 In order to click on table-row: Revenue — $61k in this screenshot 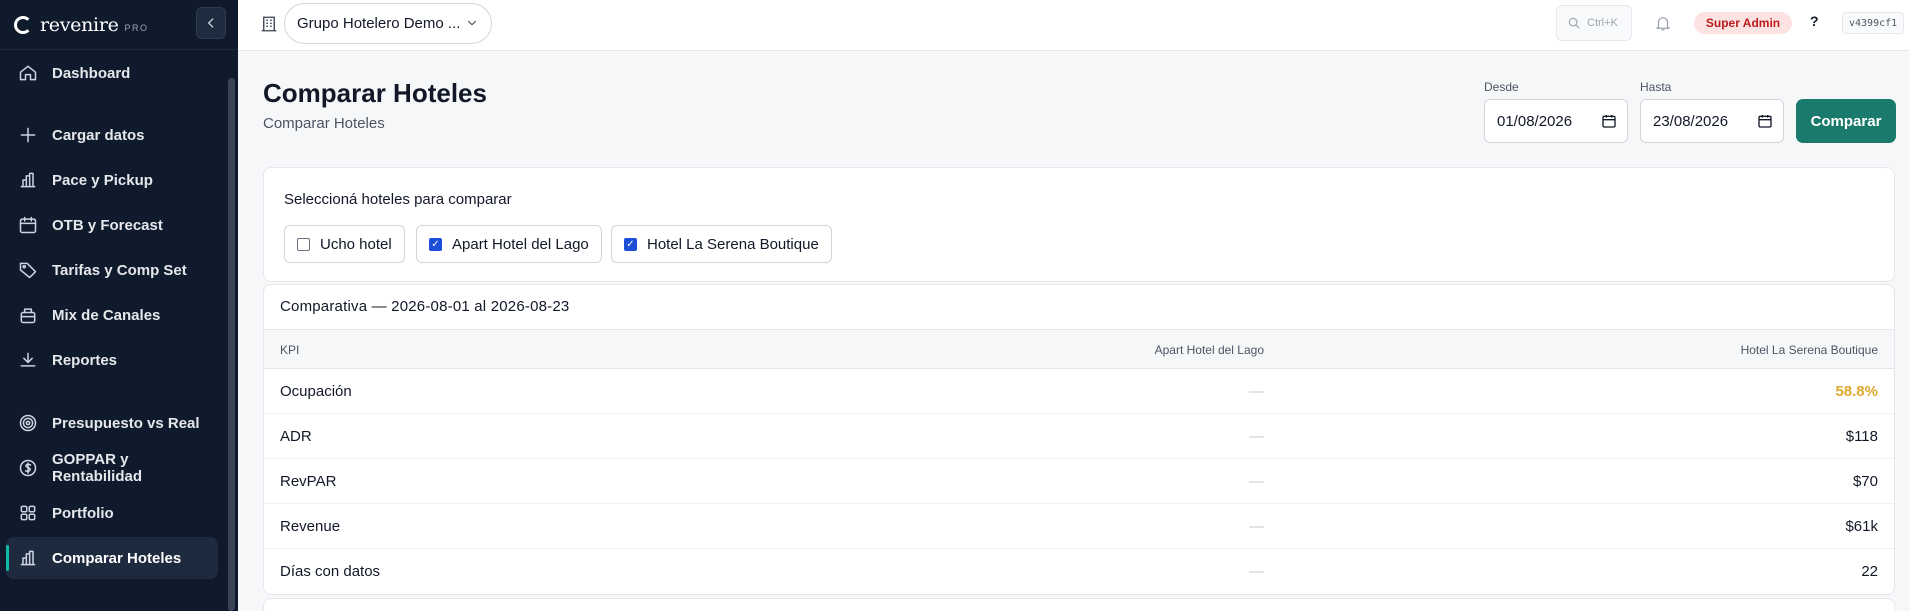, I will do `click(1079, 526)`.